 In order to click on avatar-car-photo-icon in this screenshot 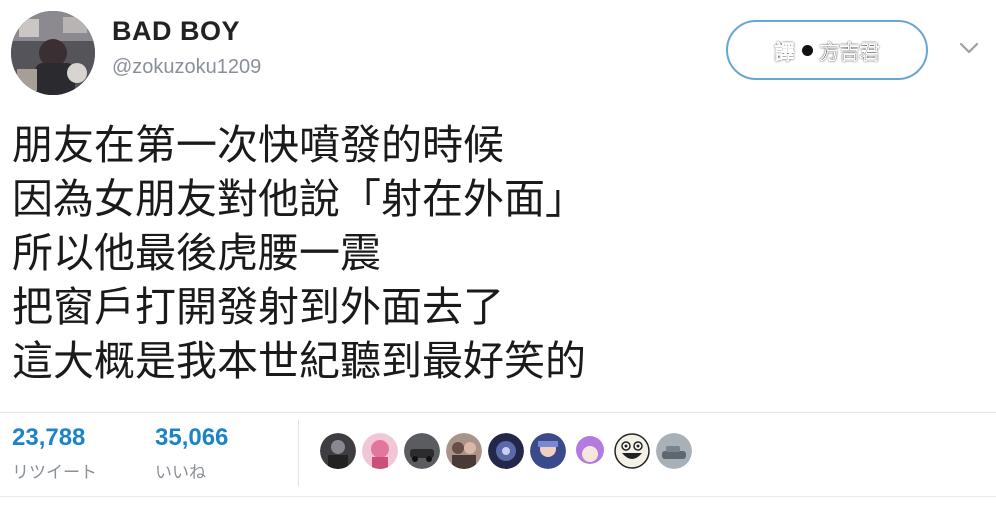, I will do `click(422, 451)`.